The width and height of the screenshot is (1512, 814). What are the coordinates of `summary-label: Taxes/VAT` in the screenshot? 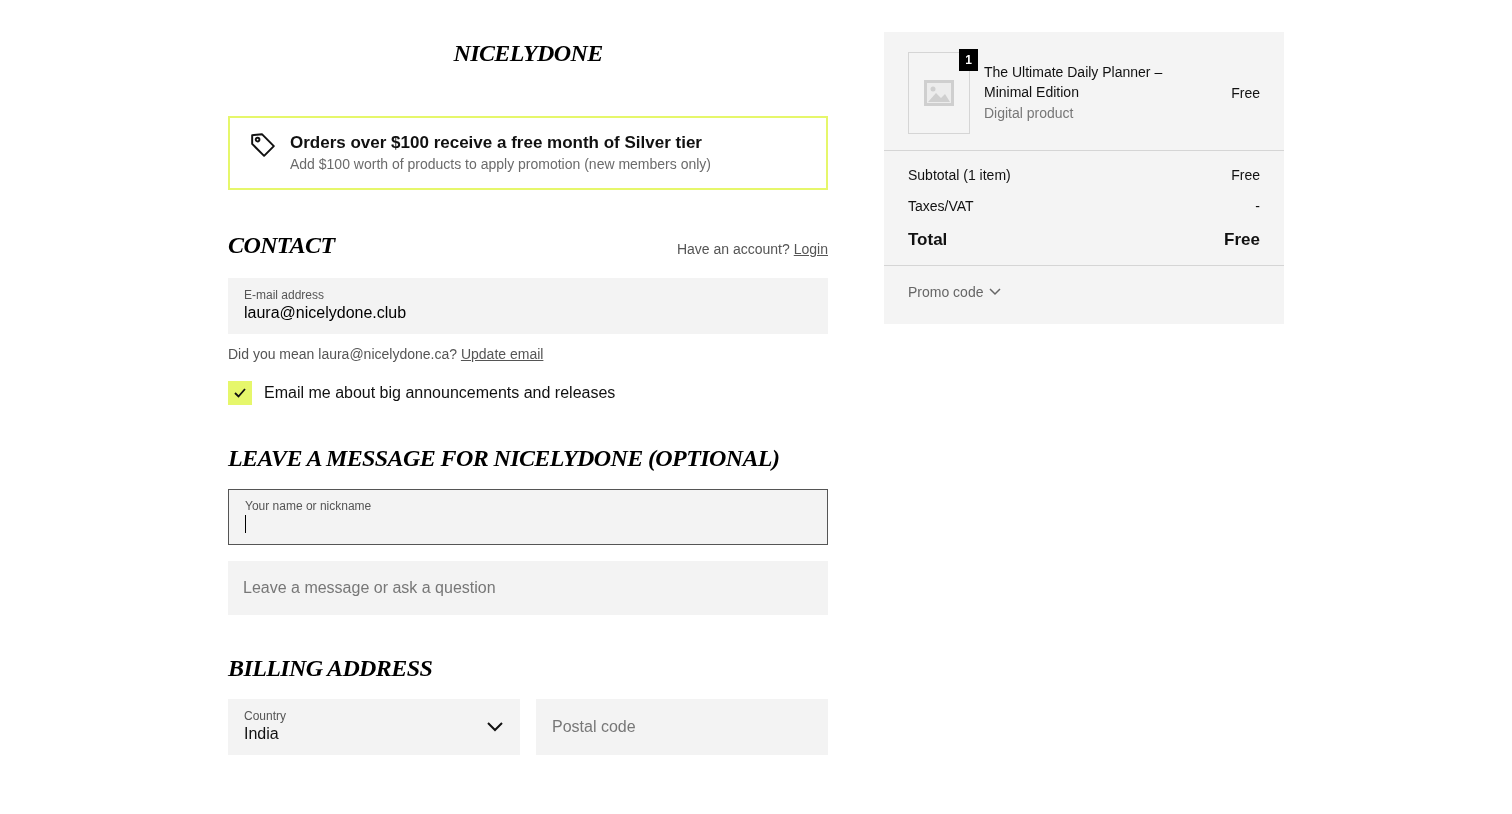 It's located at (941, 206).